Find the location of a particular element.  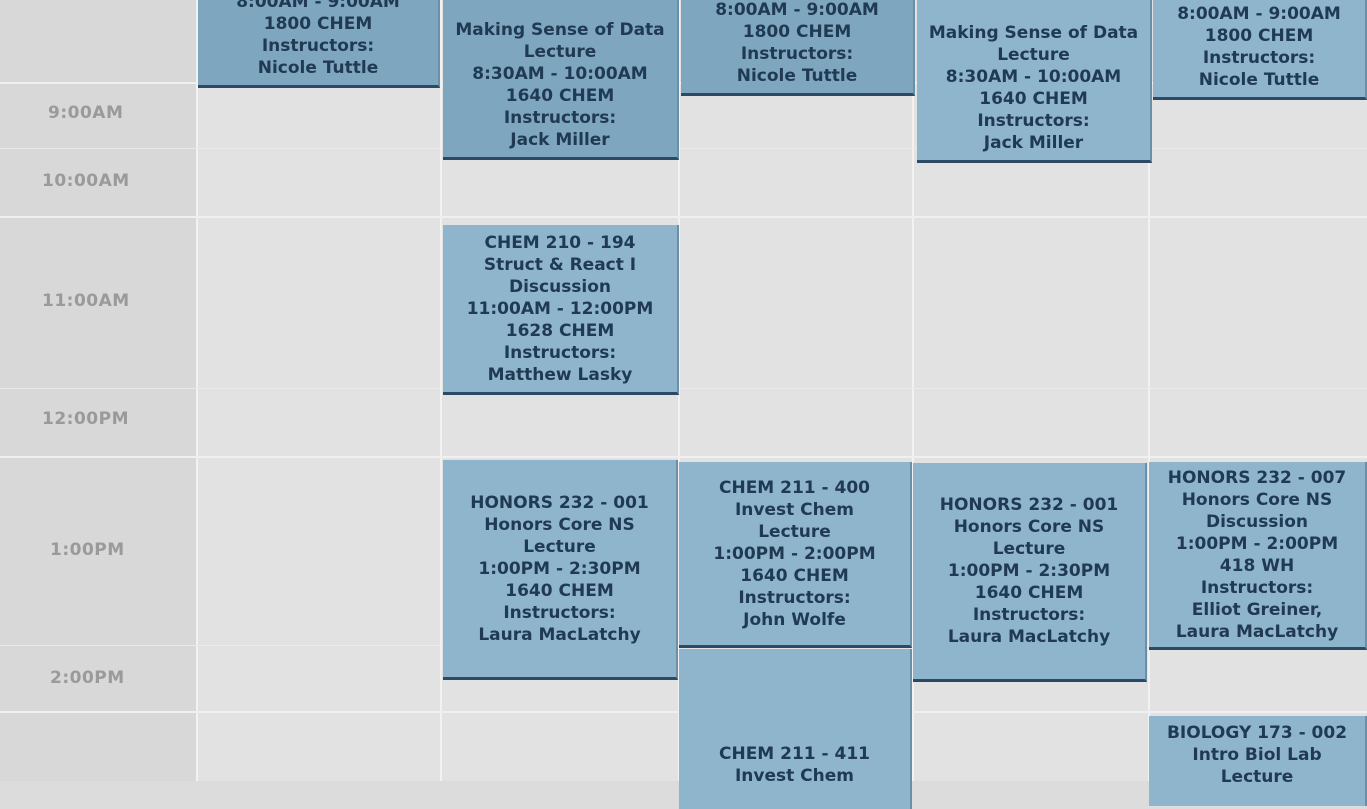

event-line: John Wolfe is located at coordinates (794, 619).